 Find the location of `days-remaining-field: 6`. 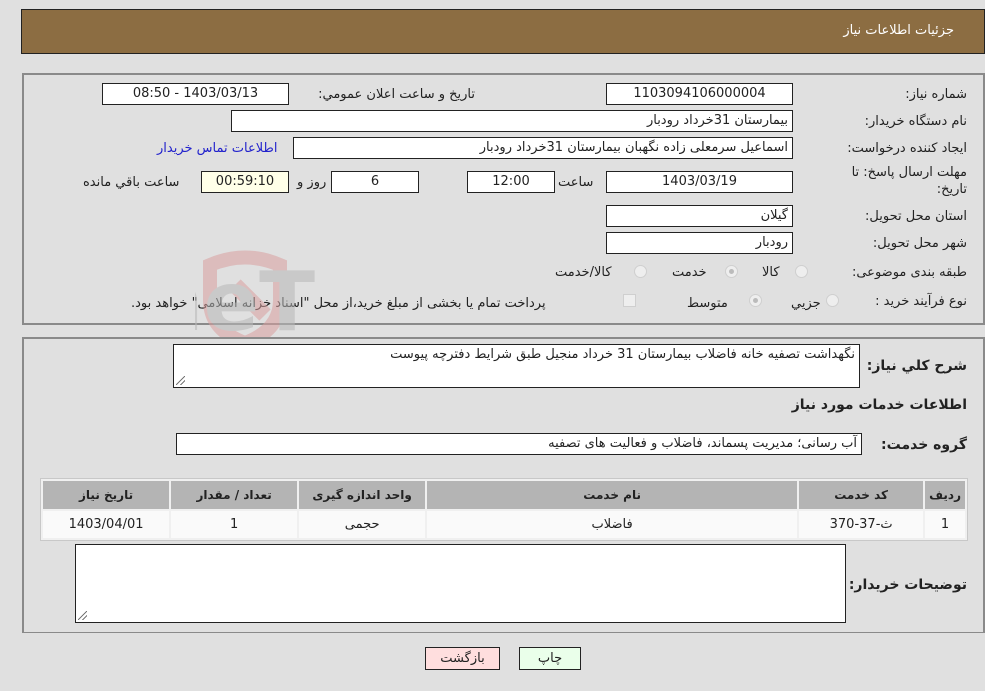

days-remaining-field: 6 is located at coordinates (375, 182).